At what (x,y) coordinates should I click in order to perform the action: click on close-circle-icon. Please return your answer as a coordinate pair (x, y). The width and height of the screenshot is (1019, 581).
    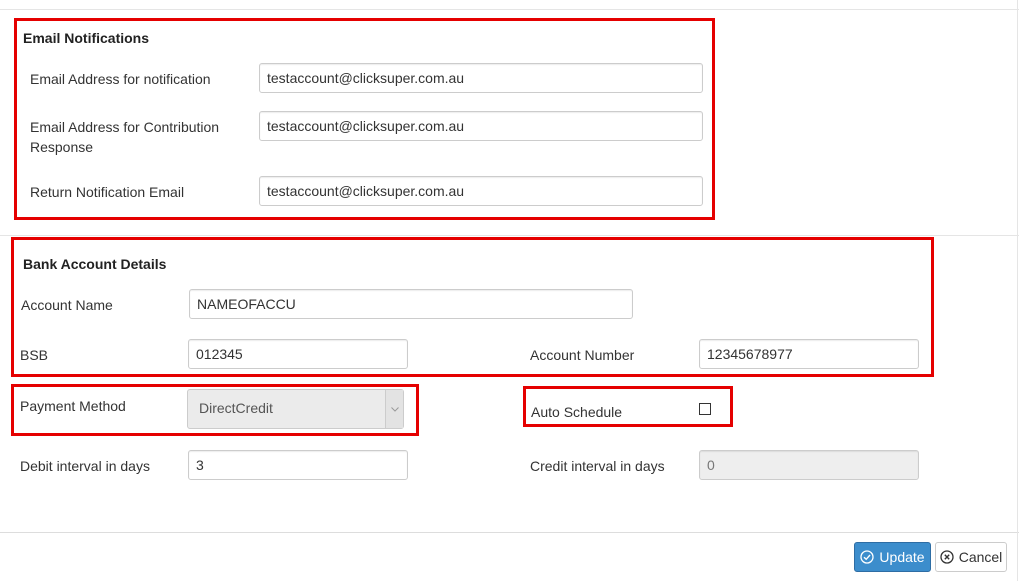
    Looking at the image, I should click on (947, 557).